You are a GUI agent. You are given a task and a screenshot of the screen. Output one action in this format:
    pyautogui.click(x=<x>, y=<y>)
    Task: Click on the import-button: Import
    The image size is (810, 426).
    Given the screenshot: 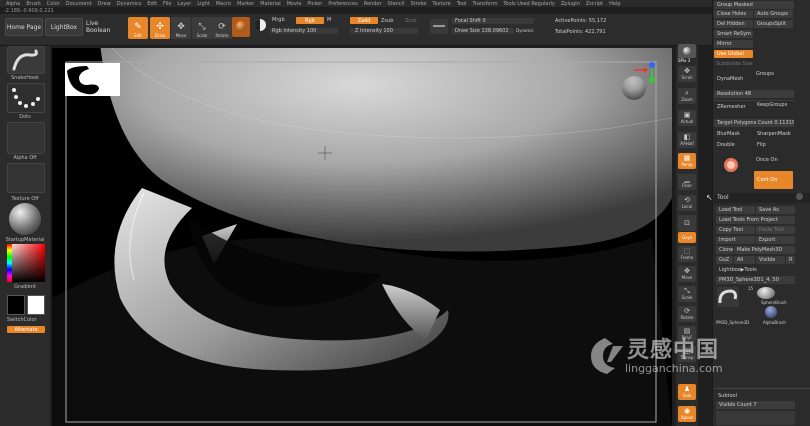 What is the action you would take?
    pyautogui.click(x=735, y=240)
    